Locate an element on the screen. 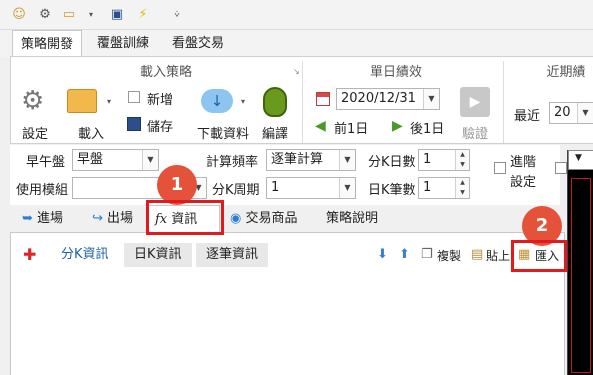  verify-button: 驗證 is located at coordinates (475, 132).